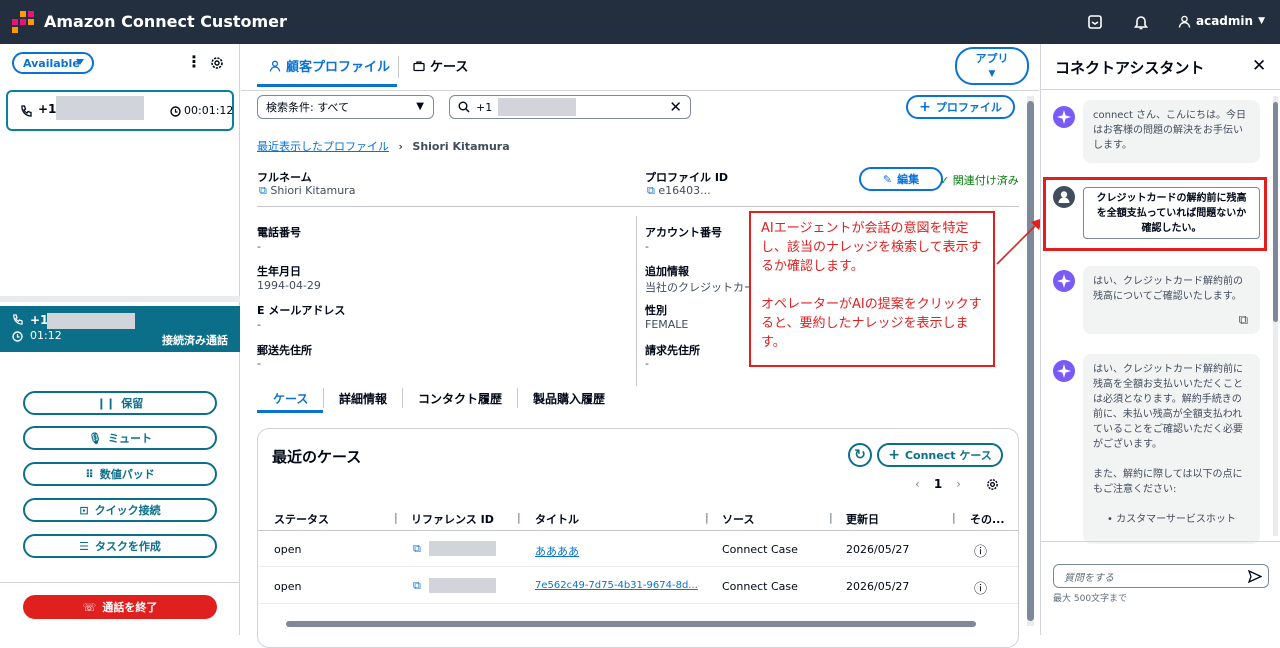 Image resolution: width=1280 pixels, height=648 pixels. Describe the element at coordinates (329, 65) in the screenshot. I see `tab-customer-profile: 顧客プロファイル` at that location.